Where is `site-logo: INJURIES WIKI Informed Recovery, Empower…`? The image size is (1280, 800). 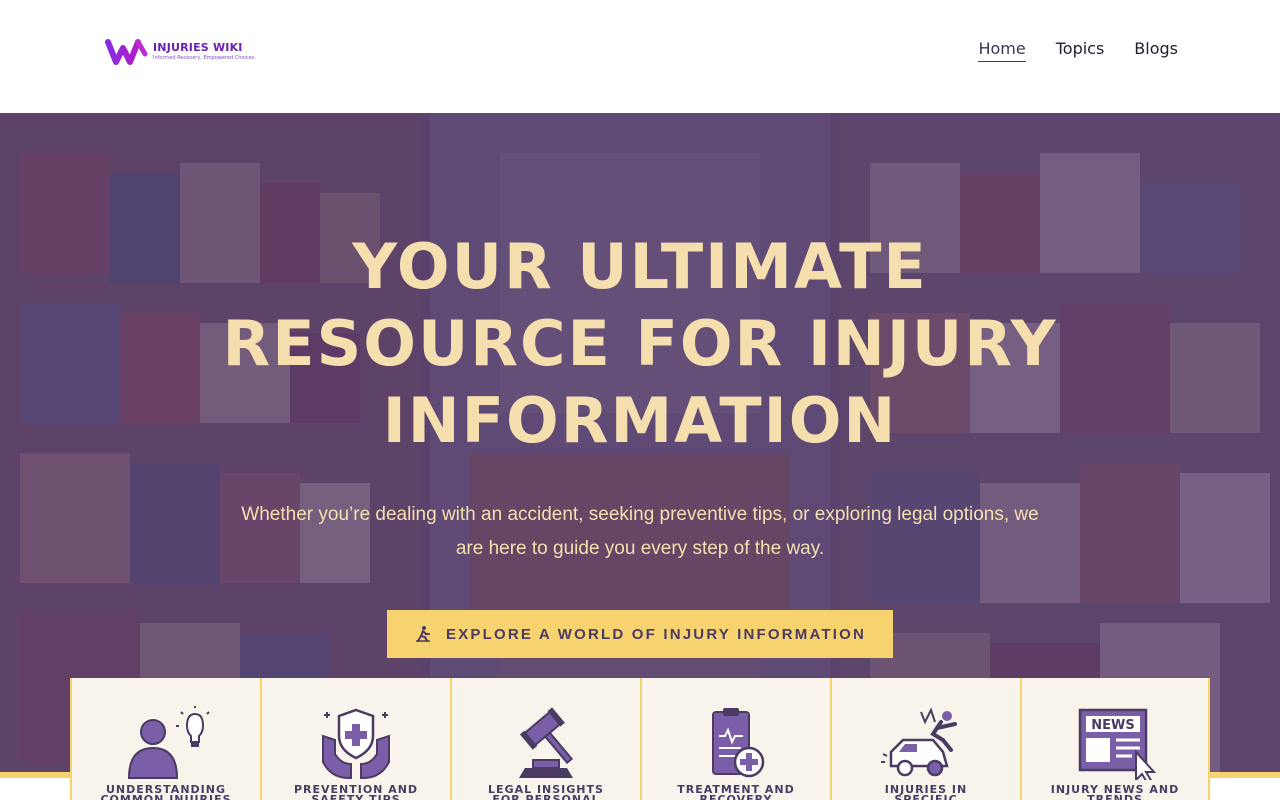
site-logo: INJURIES WIKI Informed Recovery, Empower… is located at coordinates (180, 51).